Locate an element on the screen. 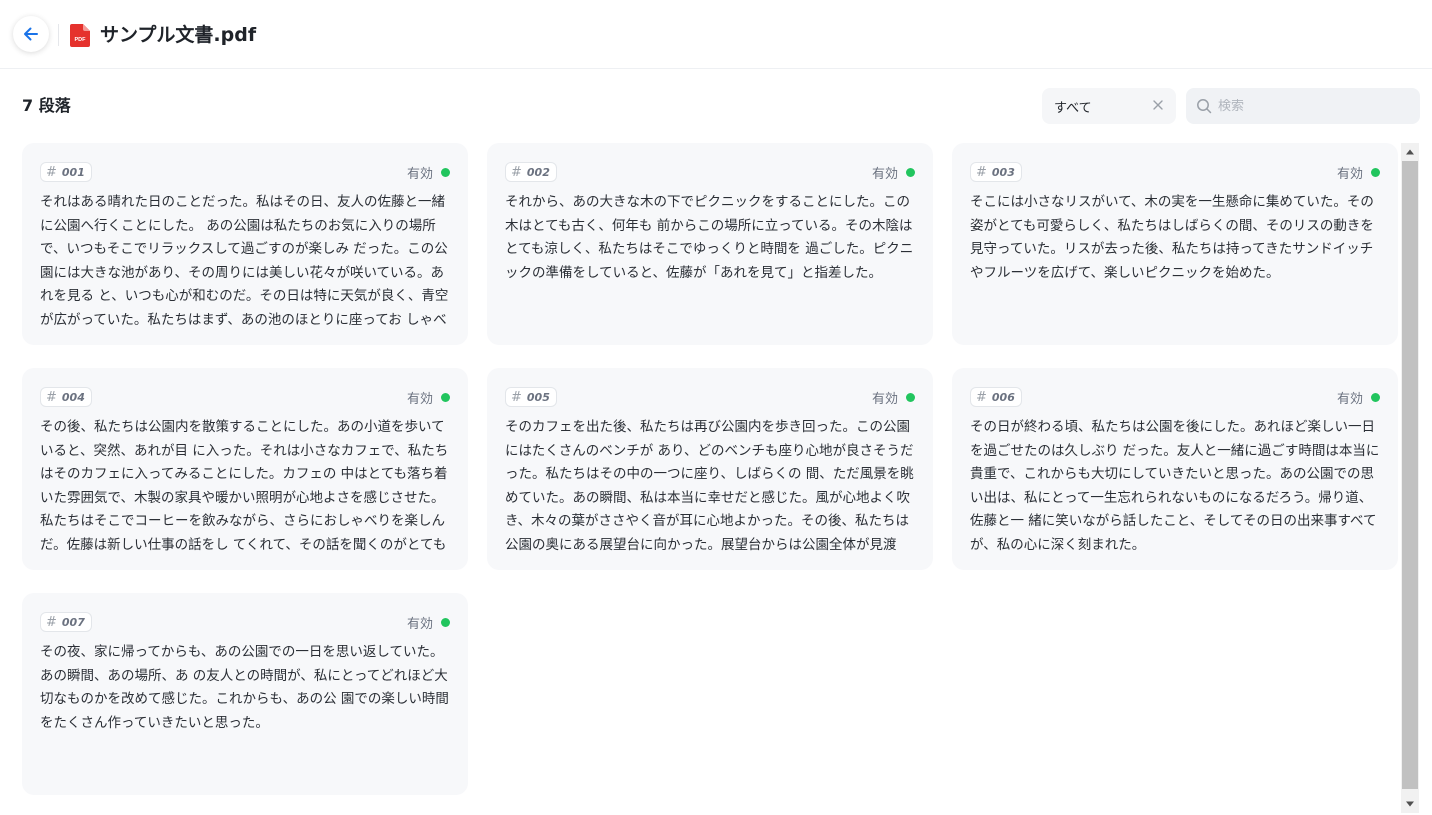 This screenshot has width=1432, height=815. paragraph-id-badge: #002 is located at coordinates (531, 172).